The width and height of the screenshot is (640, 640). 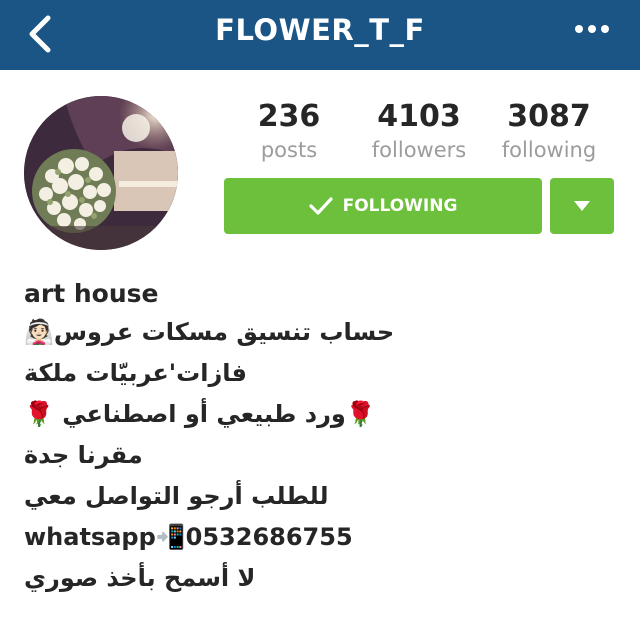 What do you see at coordinates (140, 578) in the screenshot?
I see `bio-line: لا أسمح بأخذ صوري` at bounding box center [140, 578].